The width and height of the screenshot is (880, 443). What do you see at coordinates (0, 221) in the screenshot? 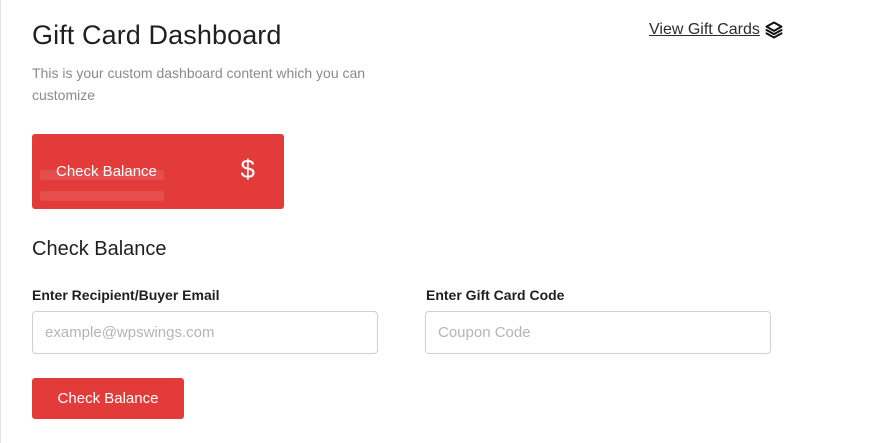
I see `content-divider` at bounding box center [0, 221].